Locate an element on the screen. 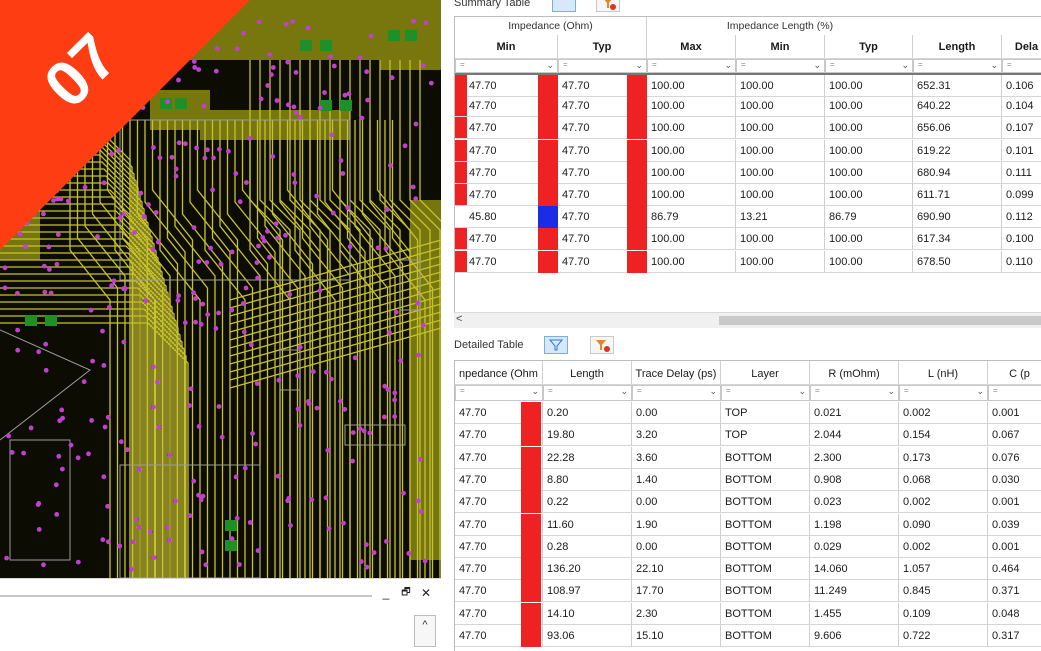 This screenshot has height=651, width=1041. table-row: 47.70 0.28 0.00 BOTTOM 0.029 0.002 0.001 is located at coordinates (748, 546).